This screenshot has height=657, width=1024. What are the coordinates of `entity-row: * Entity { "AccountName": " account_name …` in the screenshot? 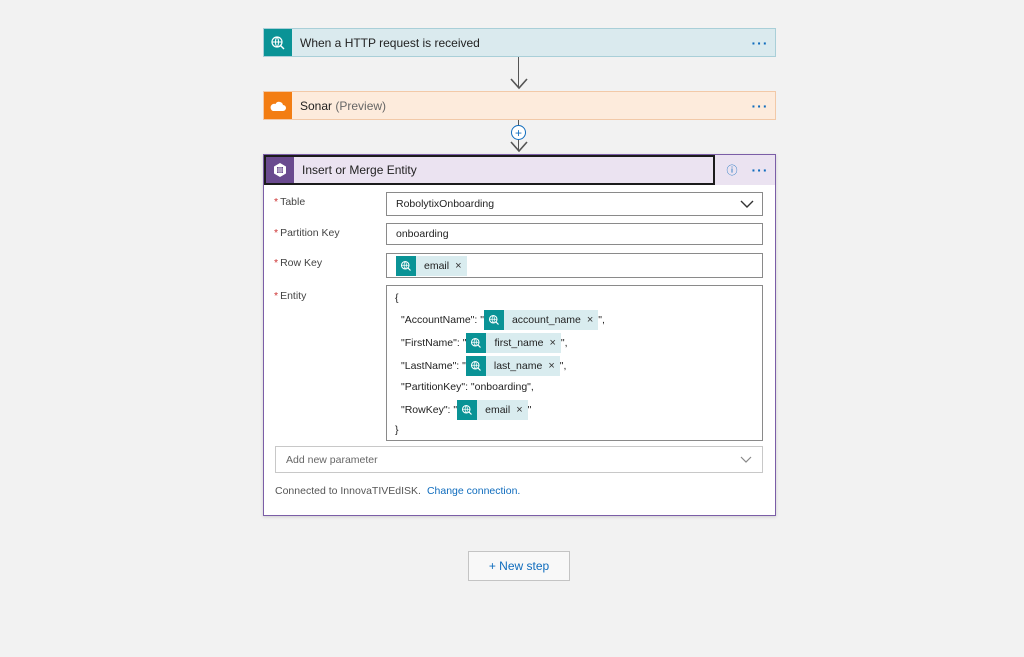 It's located at (518, 363).